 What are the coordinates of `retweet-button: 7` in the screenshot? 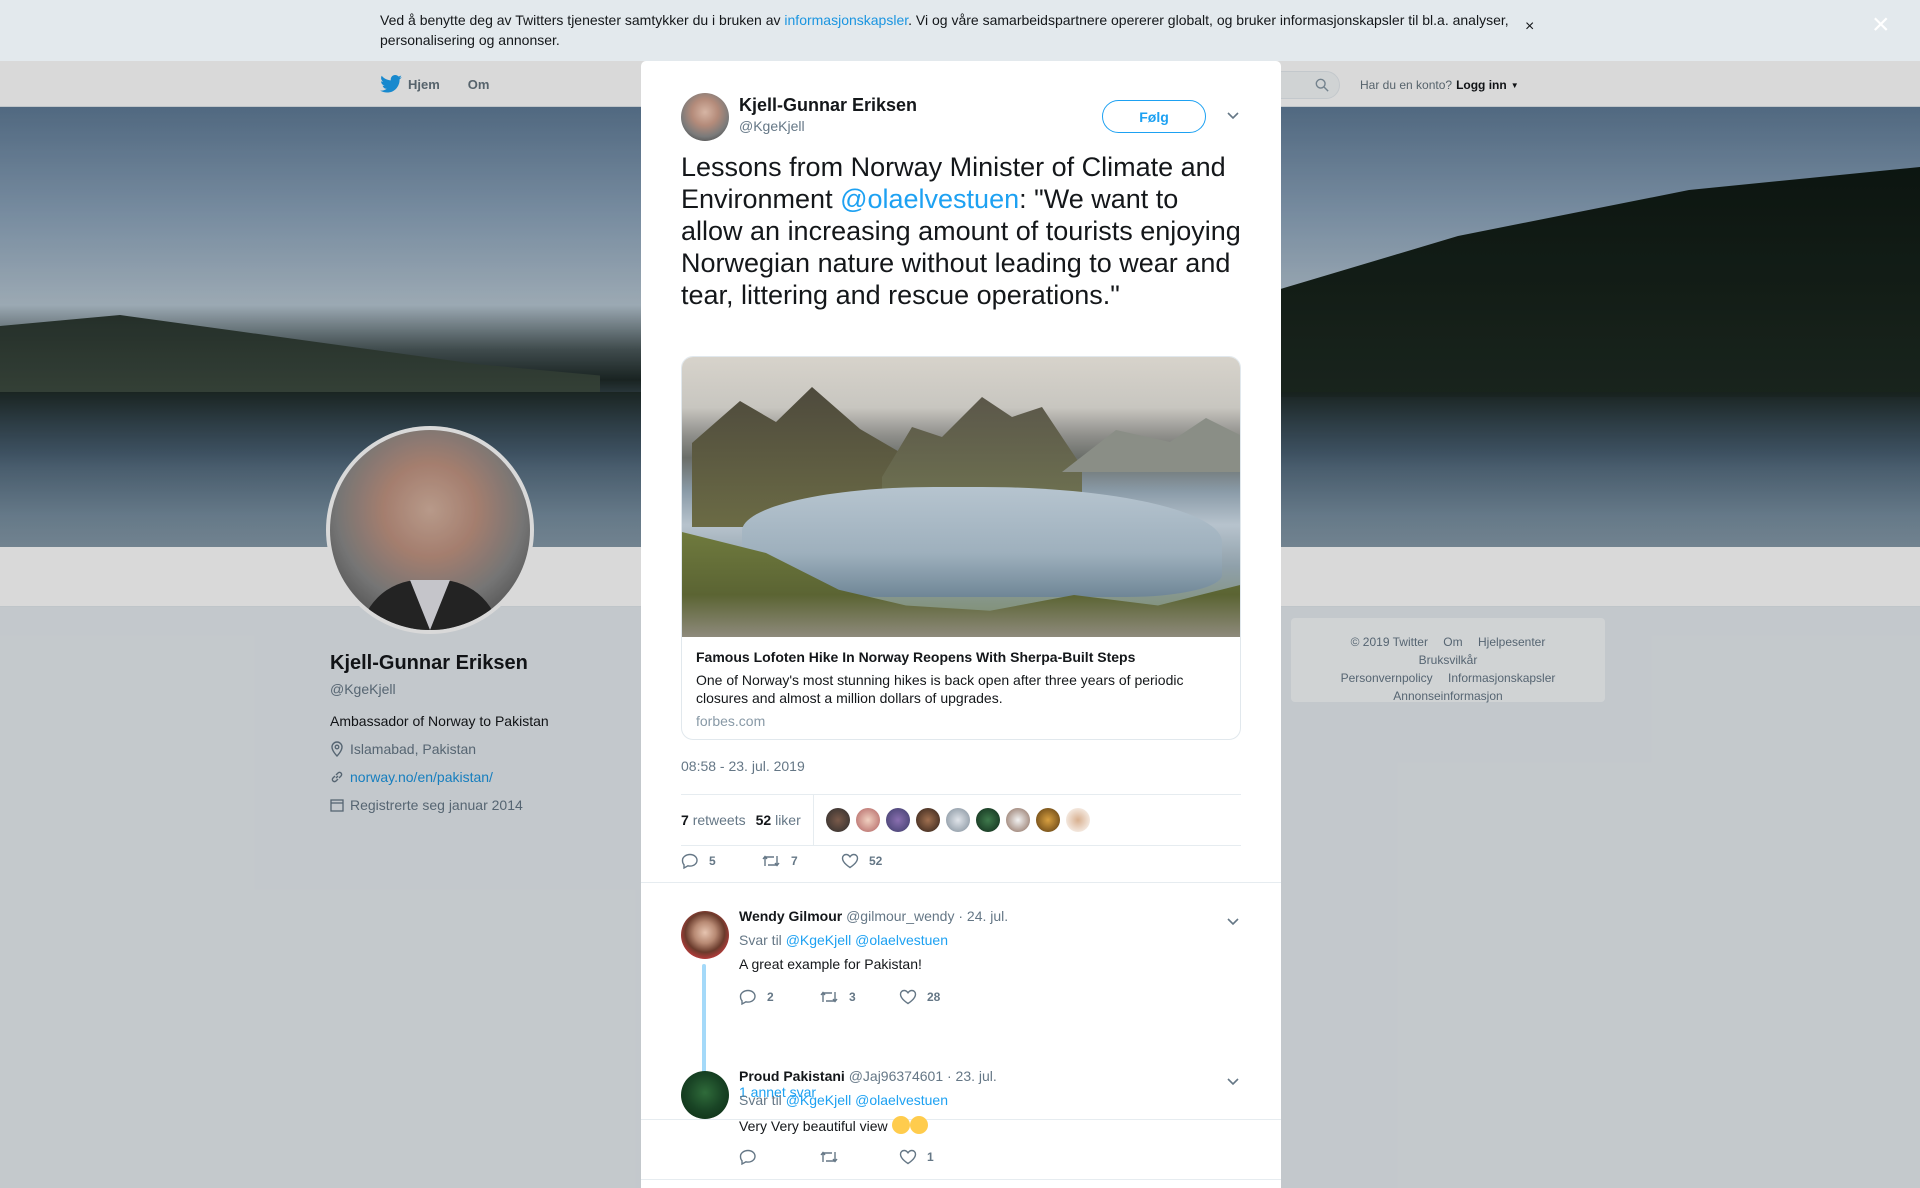 It's located at (801, 861).